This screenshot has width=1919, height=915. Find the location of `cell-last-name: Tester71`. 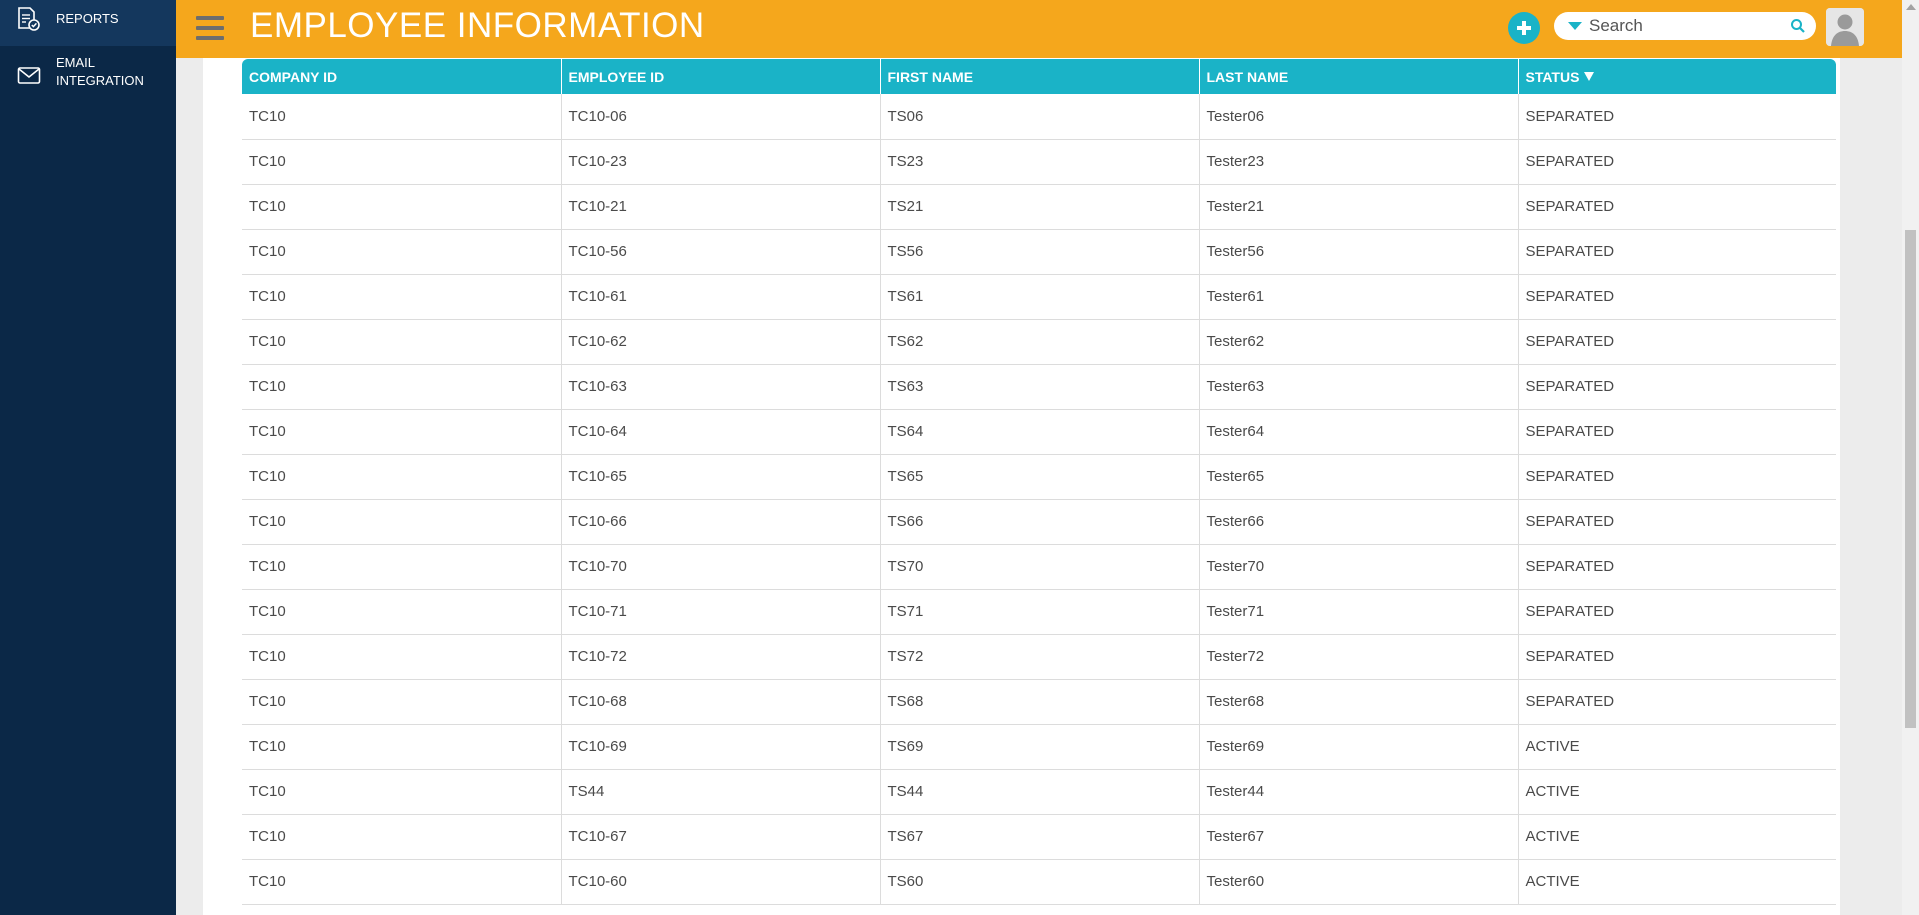

cell-last-name: Tester71 is located at coordinates (1359, 612).